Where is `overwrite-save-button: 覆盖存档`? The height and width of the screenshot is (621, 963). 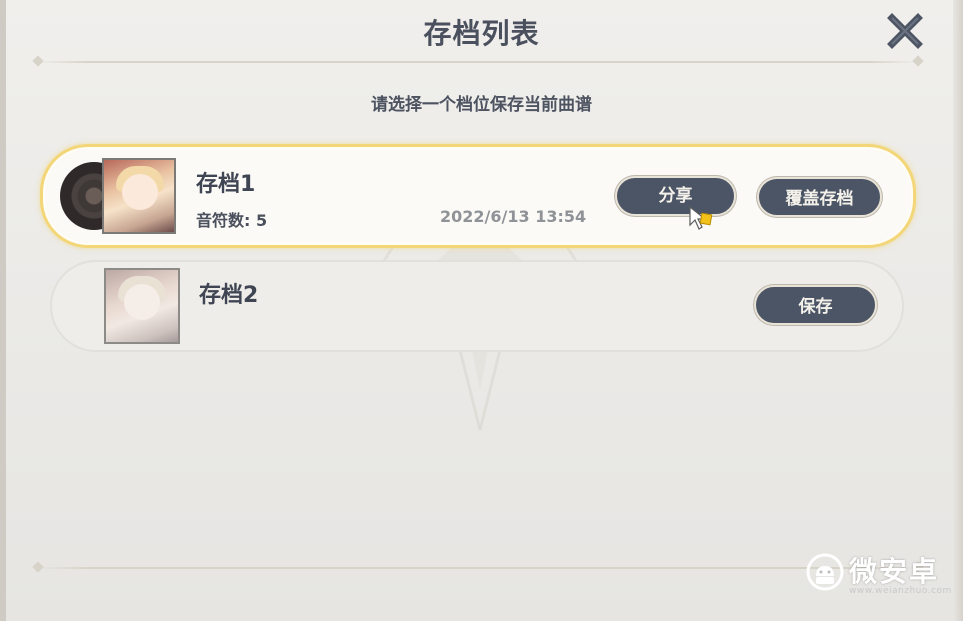
overwrite-save-button: 覆盖存档 is located at coordinates (819, 197).